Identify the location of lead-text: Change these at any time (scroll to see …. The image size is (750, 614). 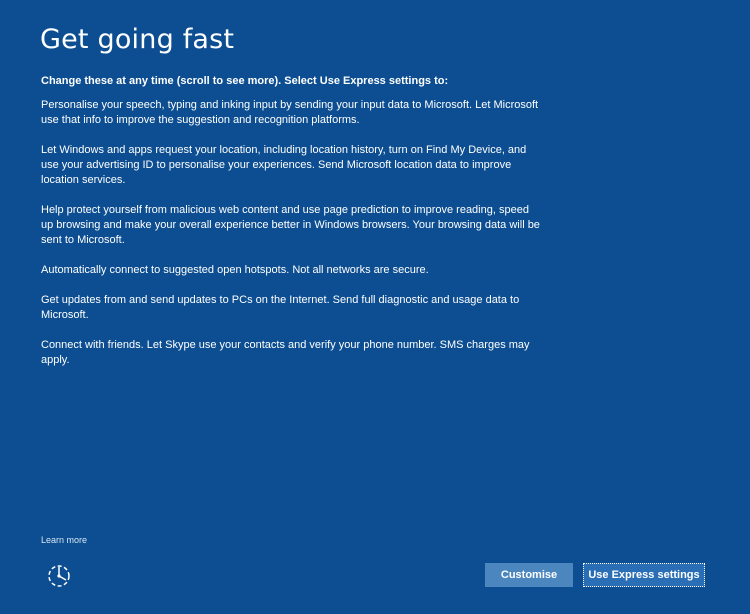
(245, 81).